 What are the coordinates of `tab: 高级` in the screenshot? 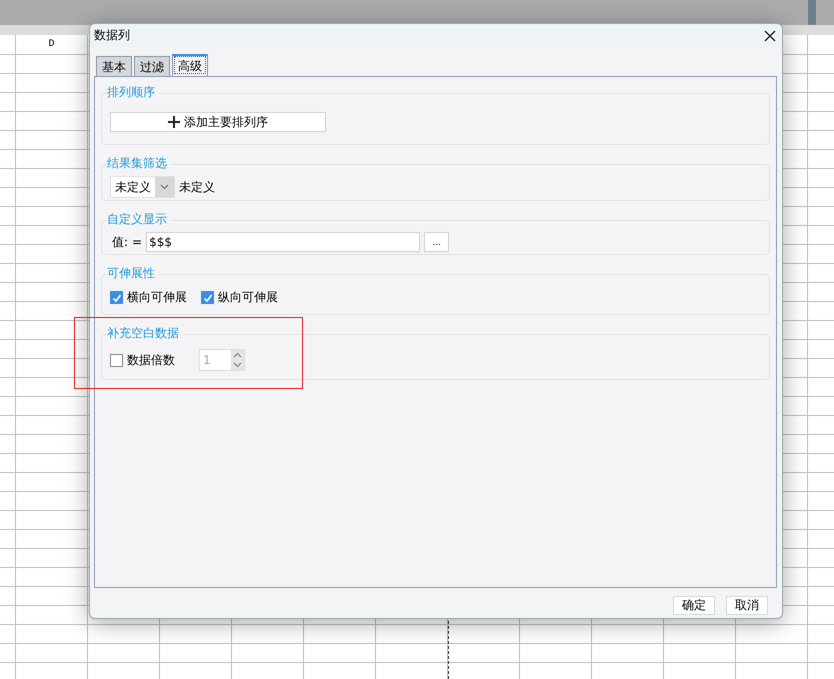 It's located at (190, 65).